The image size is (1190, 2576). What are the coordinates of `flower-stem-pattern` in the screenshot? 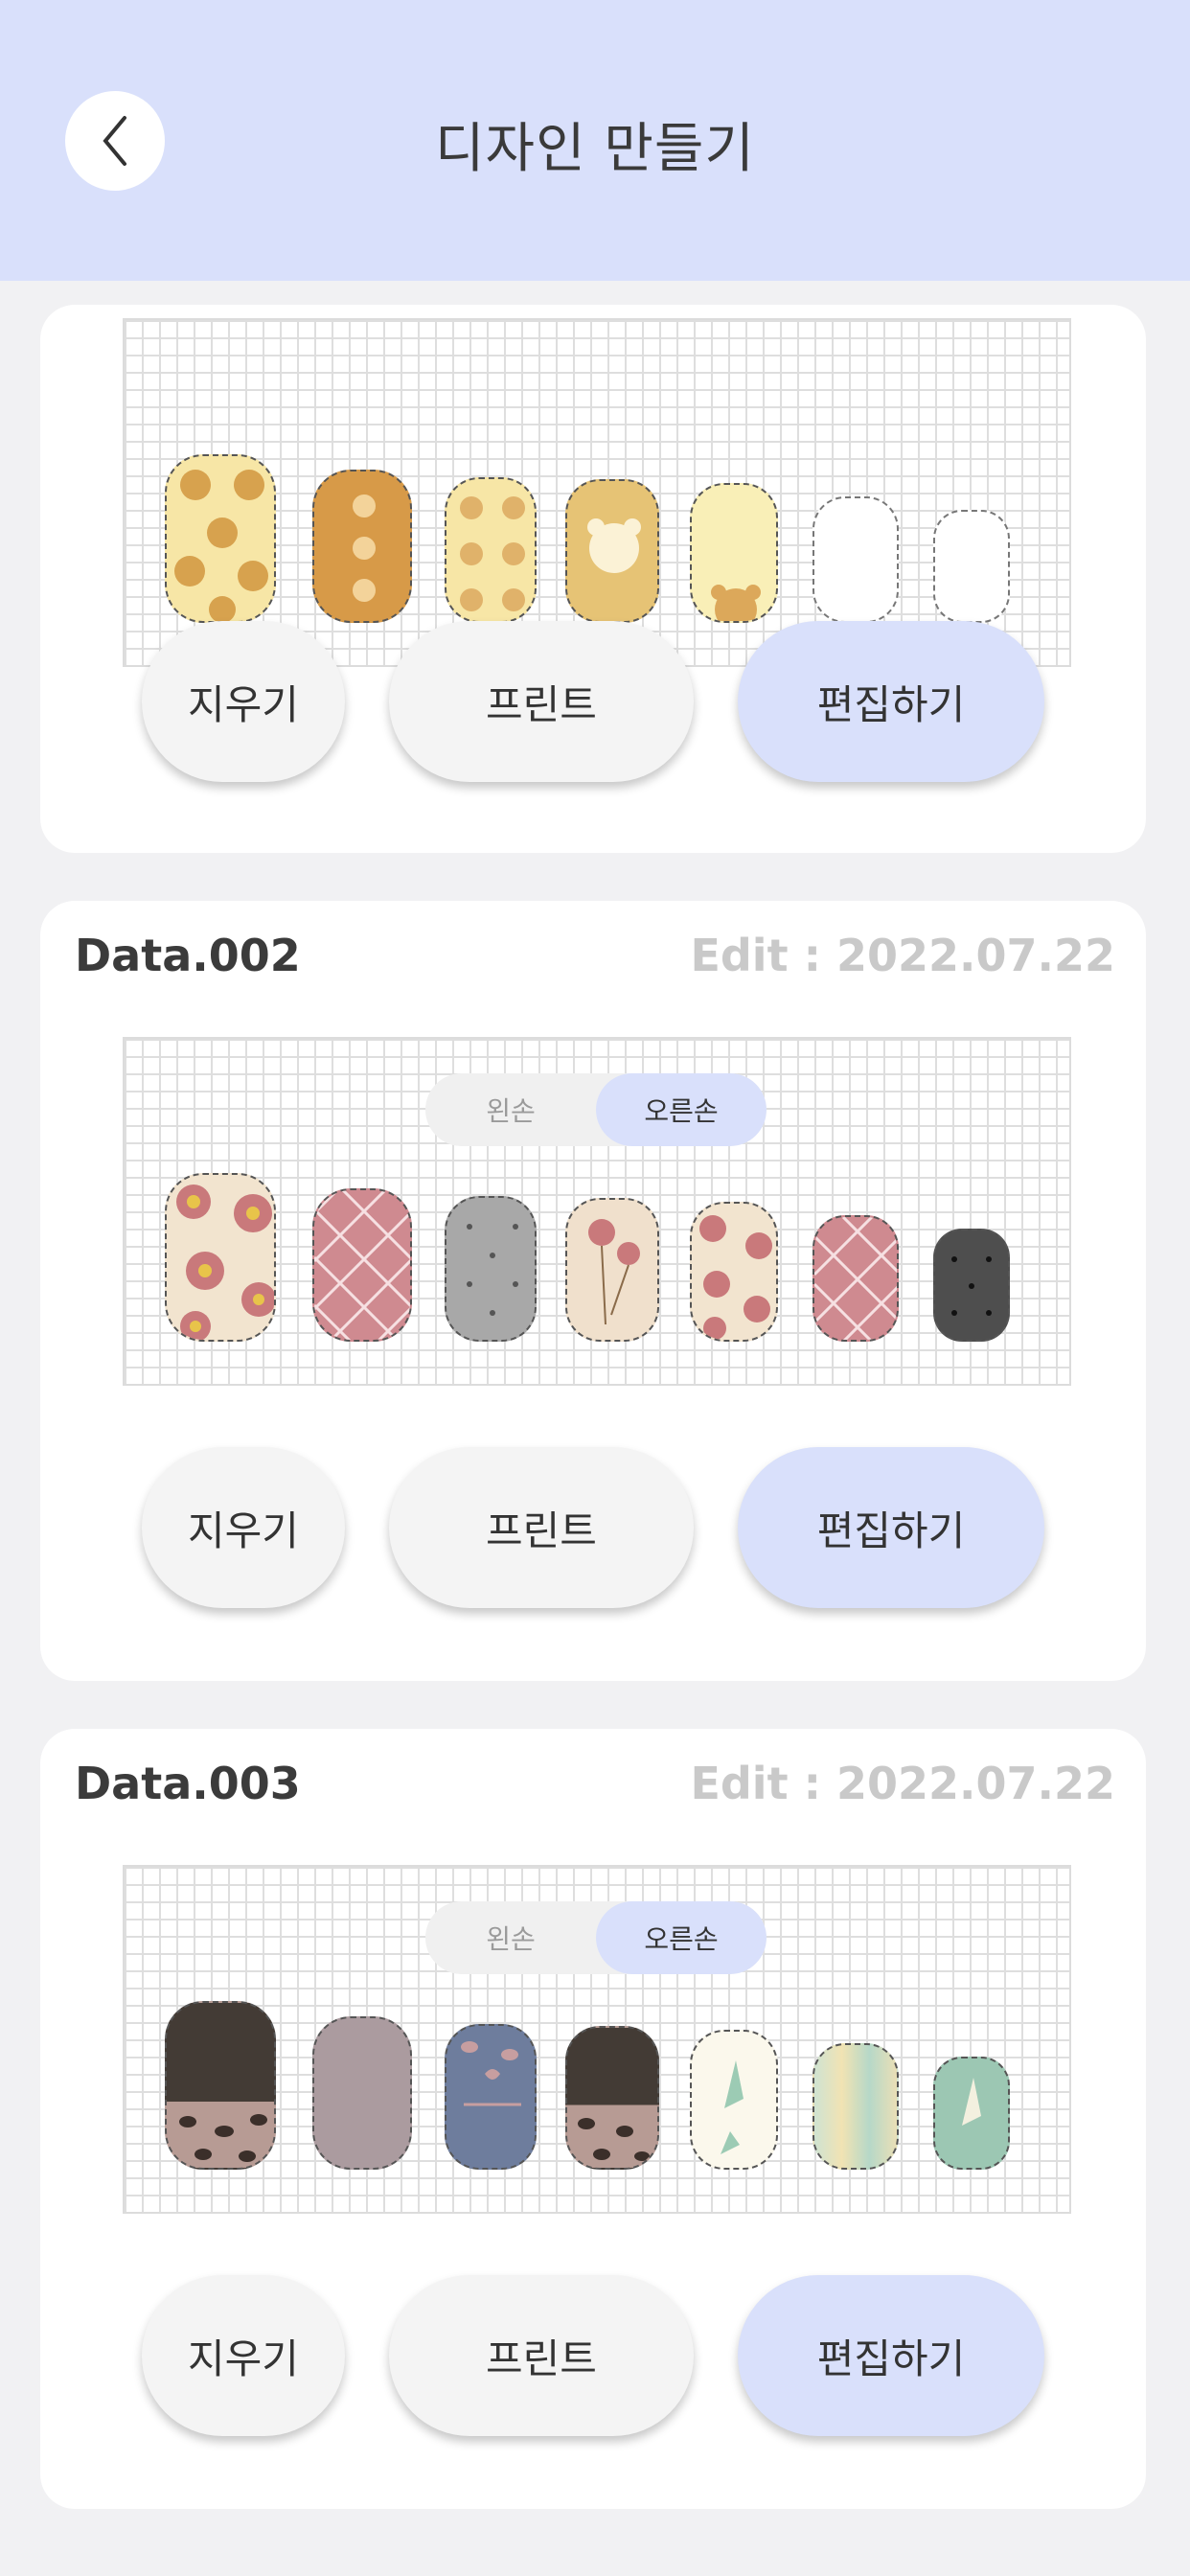 It's located at (614, 1272).